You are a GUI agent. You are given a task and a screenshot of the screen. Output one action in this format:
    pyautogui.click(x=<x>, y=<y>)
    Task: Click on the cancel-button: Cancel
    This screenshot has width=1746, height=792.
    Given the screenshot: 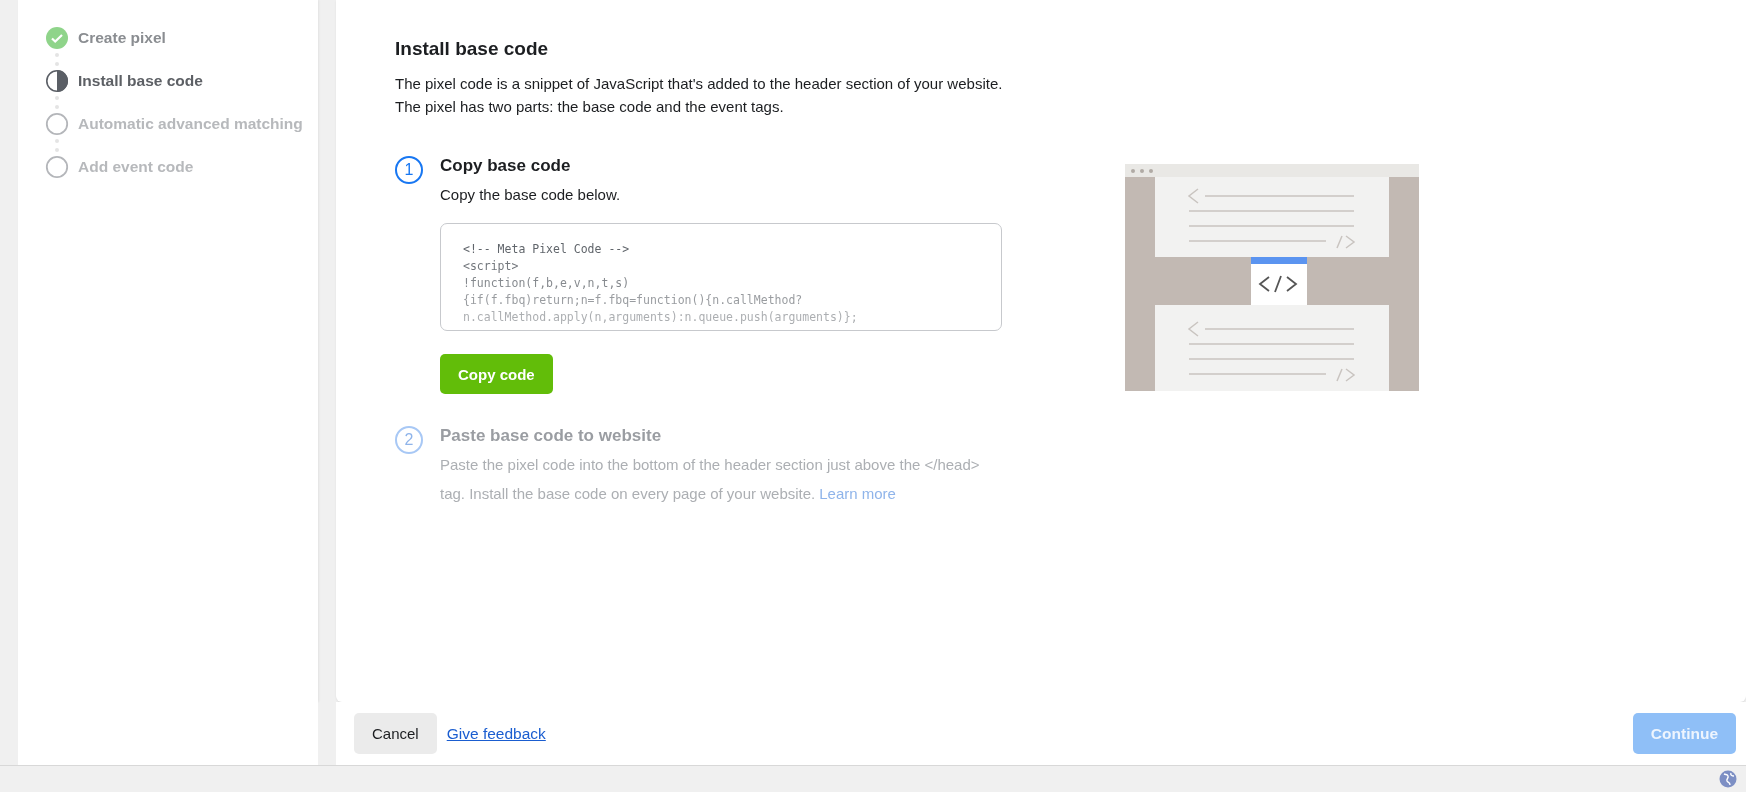 What is the action you would take?
    pyautogui.click(x=395, y=733)
    